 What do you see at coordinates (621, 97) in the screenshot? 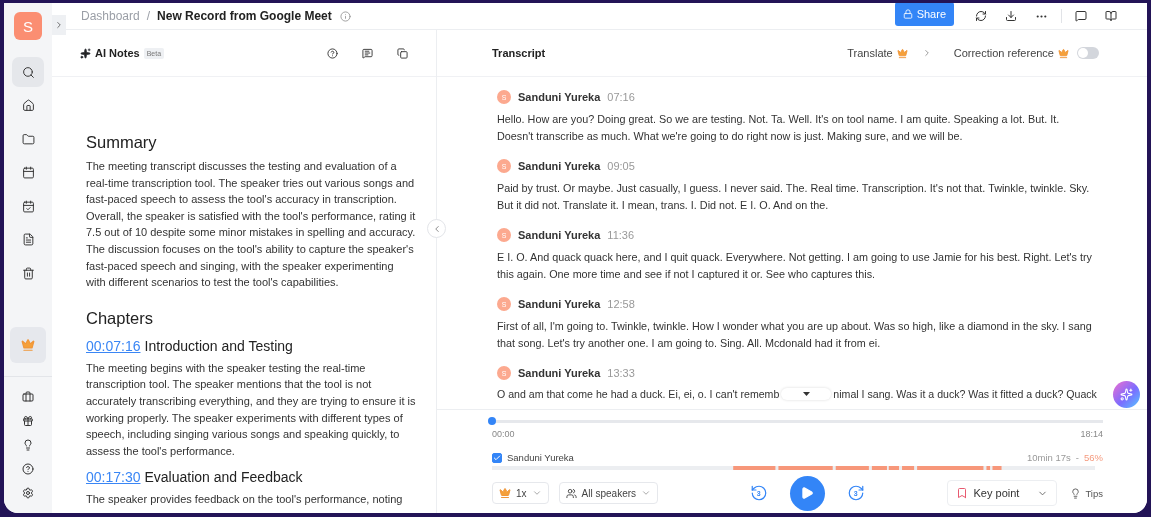
I see `segment-time: 07:16` at bounding box center [621, 97].